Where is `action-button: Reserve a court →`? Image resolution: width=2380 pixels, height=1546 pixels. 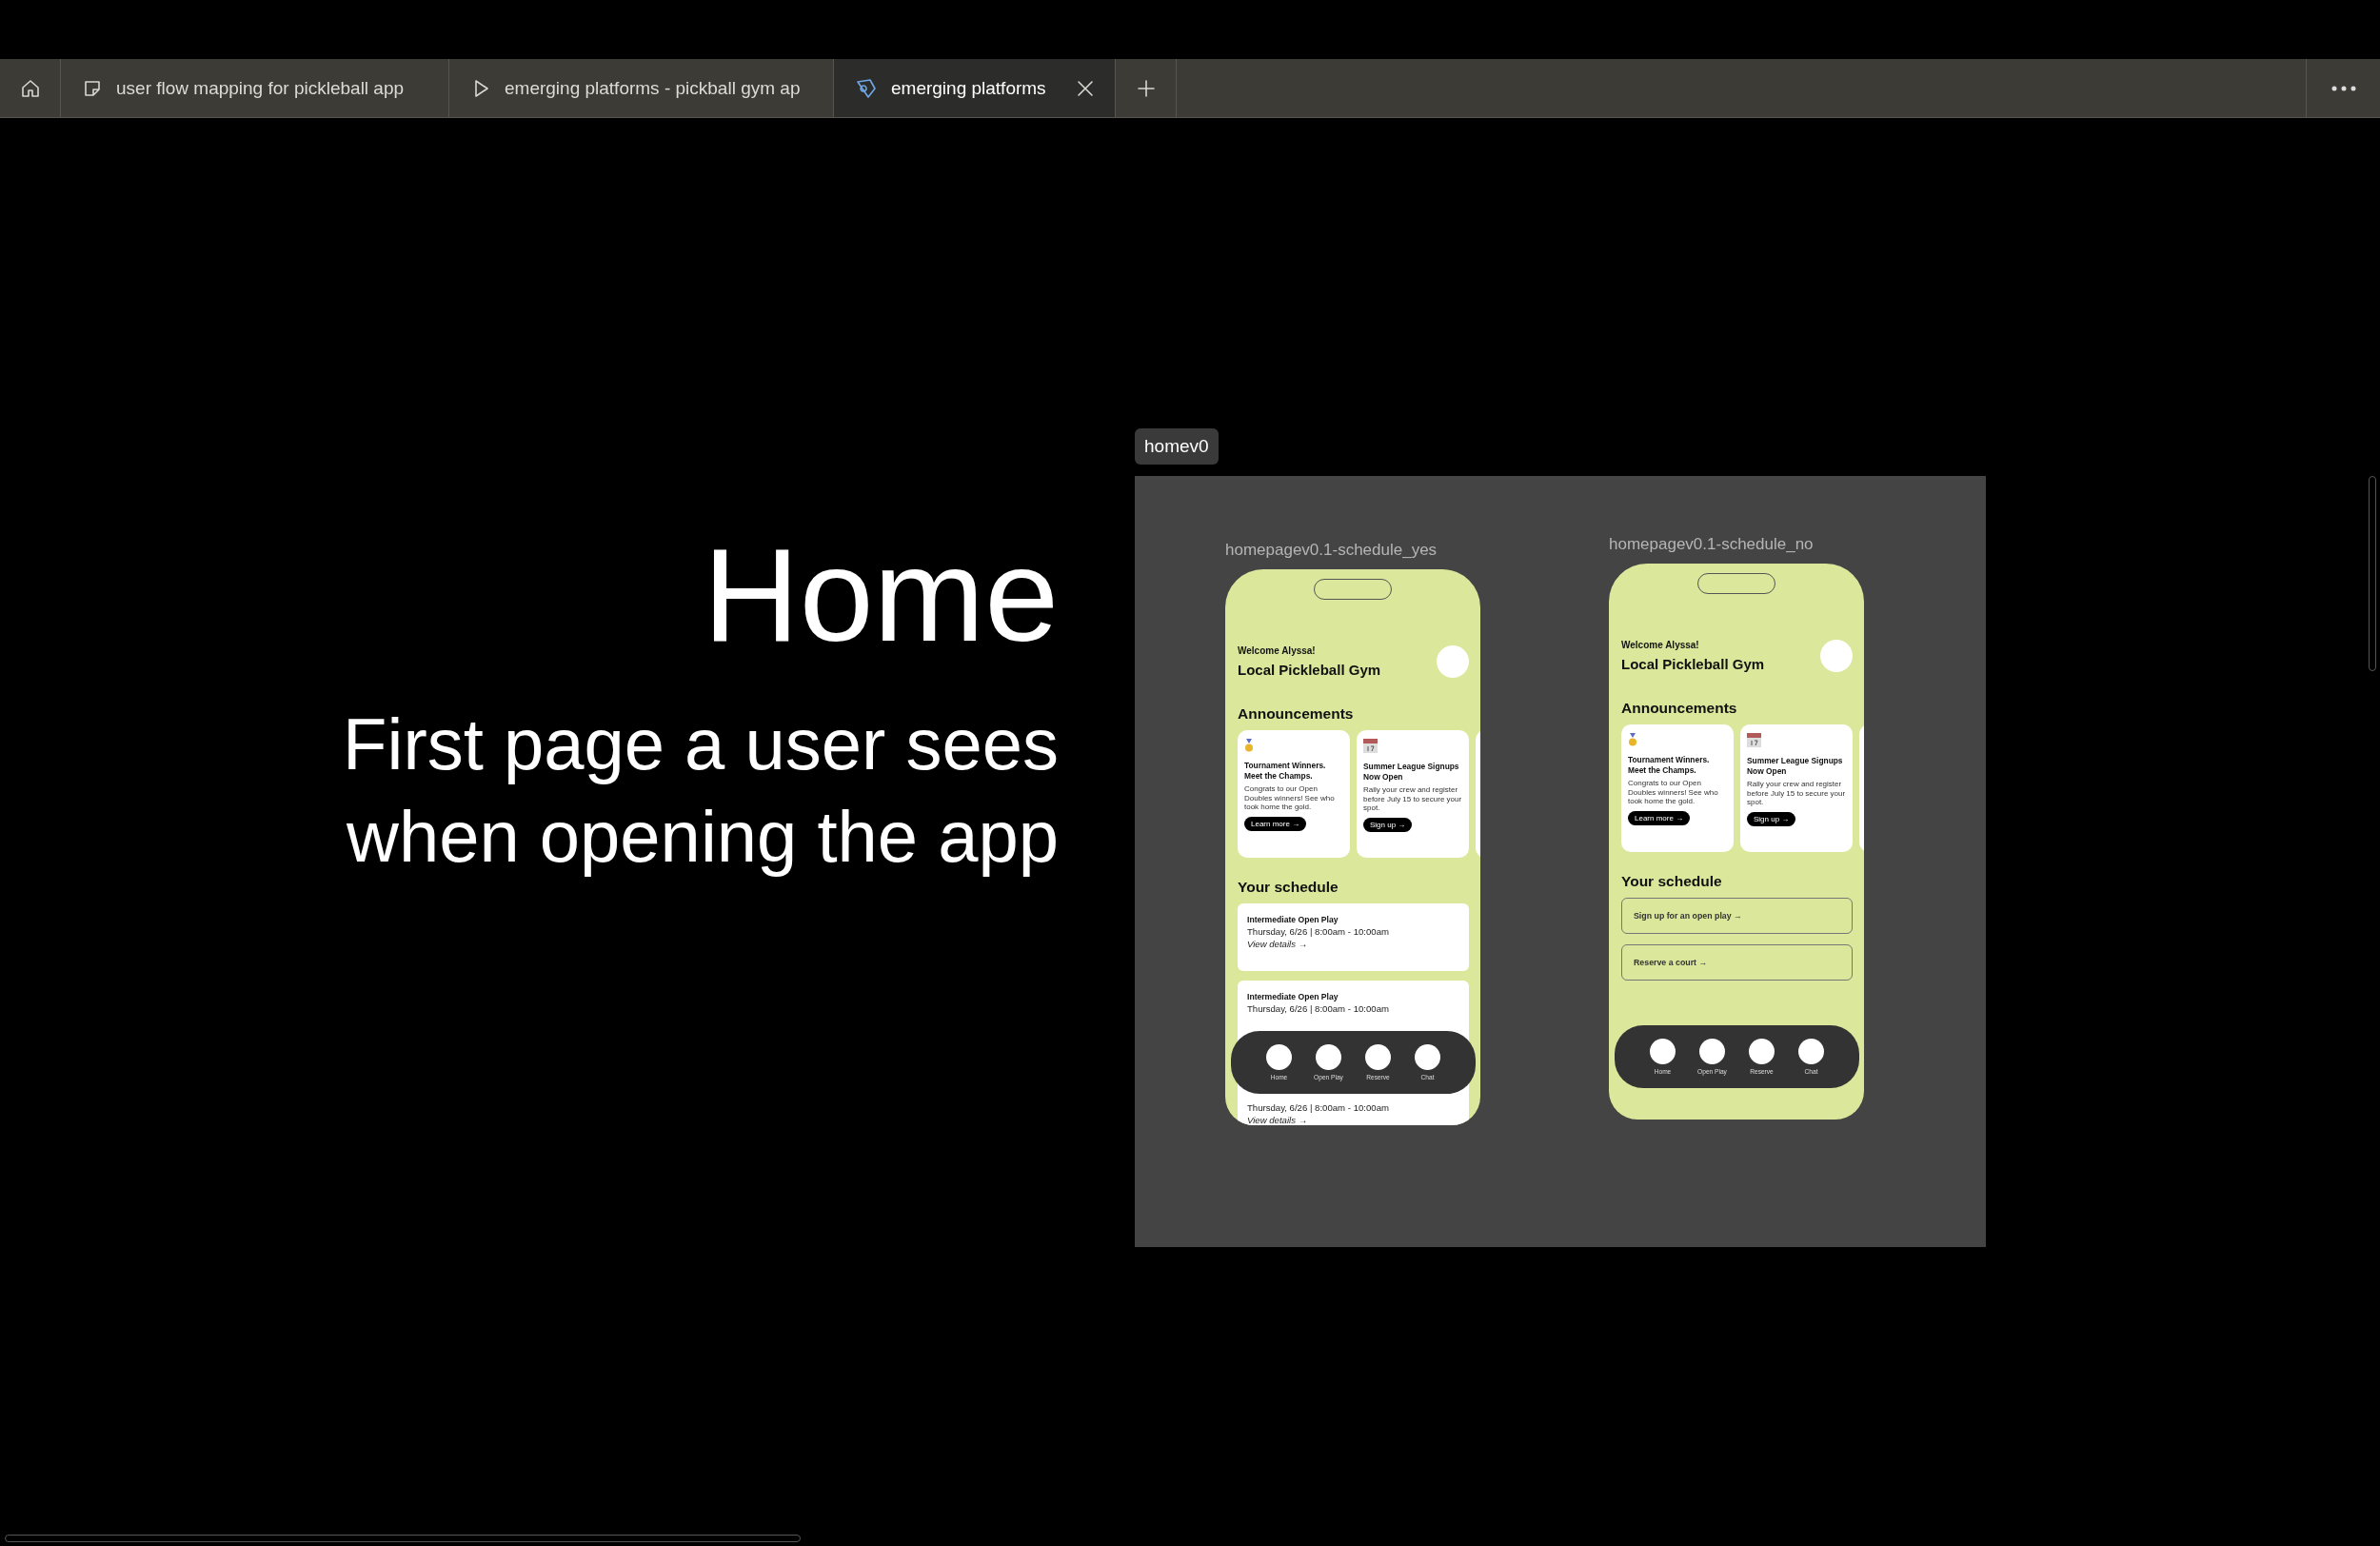
action-button: Reserve a court → is located at coordinates (1737, 962).